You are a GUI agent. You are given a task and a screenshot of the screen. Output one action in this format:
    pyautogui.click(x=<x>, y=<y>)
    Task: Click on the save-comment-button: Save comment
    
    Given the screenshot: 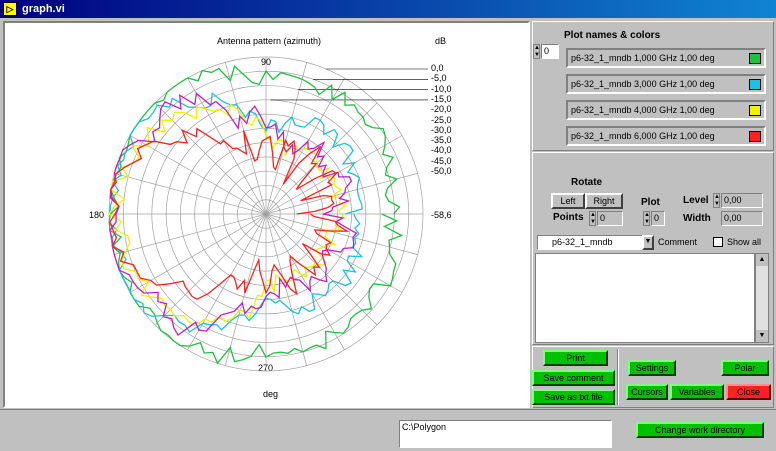 What is the action you would take?
    pyautogui.click(x=573, y=378)
    